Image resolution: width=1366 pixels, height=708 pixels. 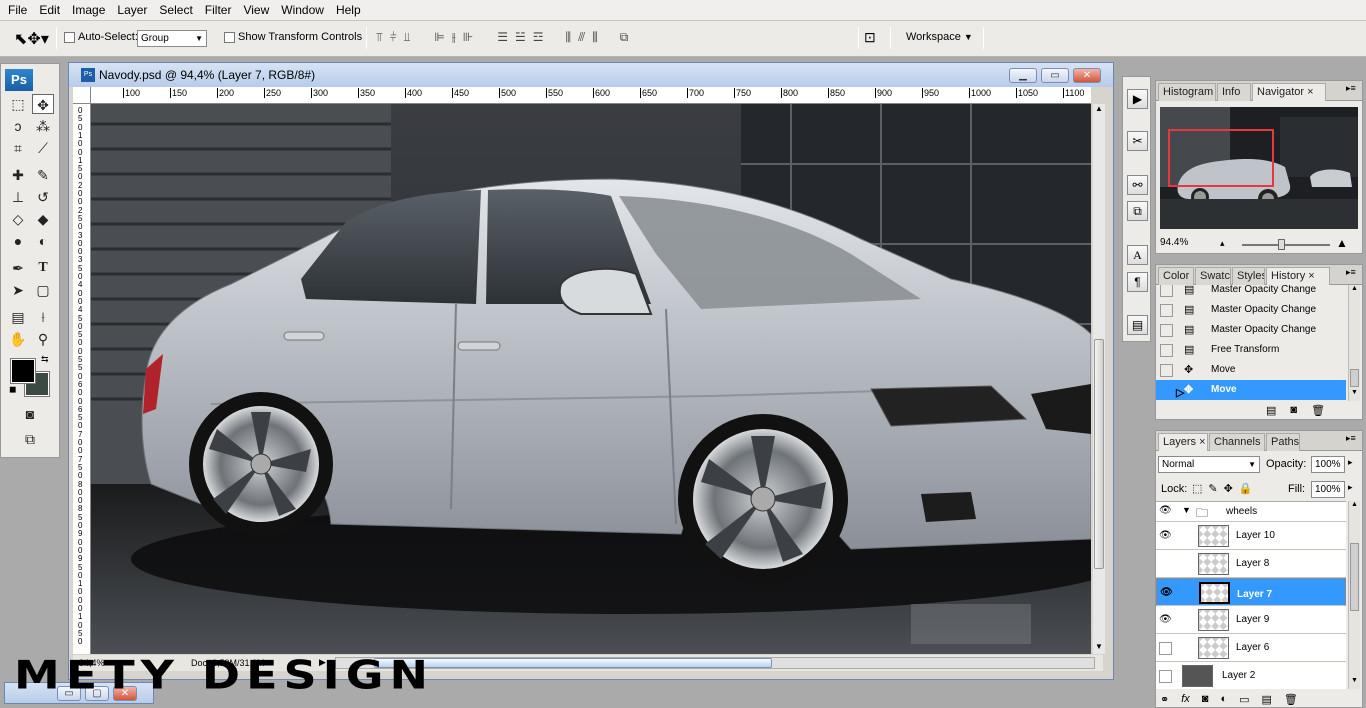 What do you see at coordinates (1251, 390) in the screenshot?
I see `history-item-selected: ▷ ✥ Move` at bounding box center [1251, 390].